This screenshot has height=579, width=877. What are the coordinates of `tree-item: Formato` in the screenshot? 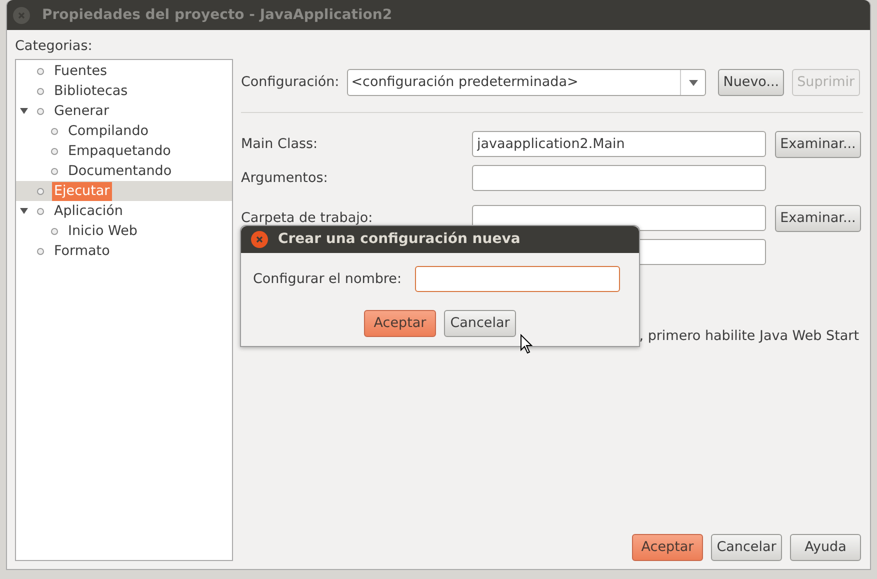 It's located at (124, 251).